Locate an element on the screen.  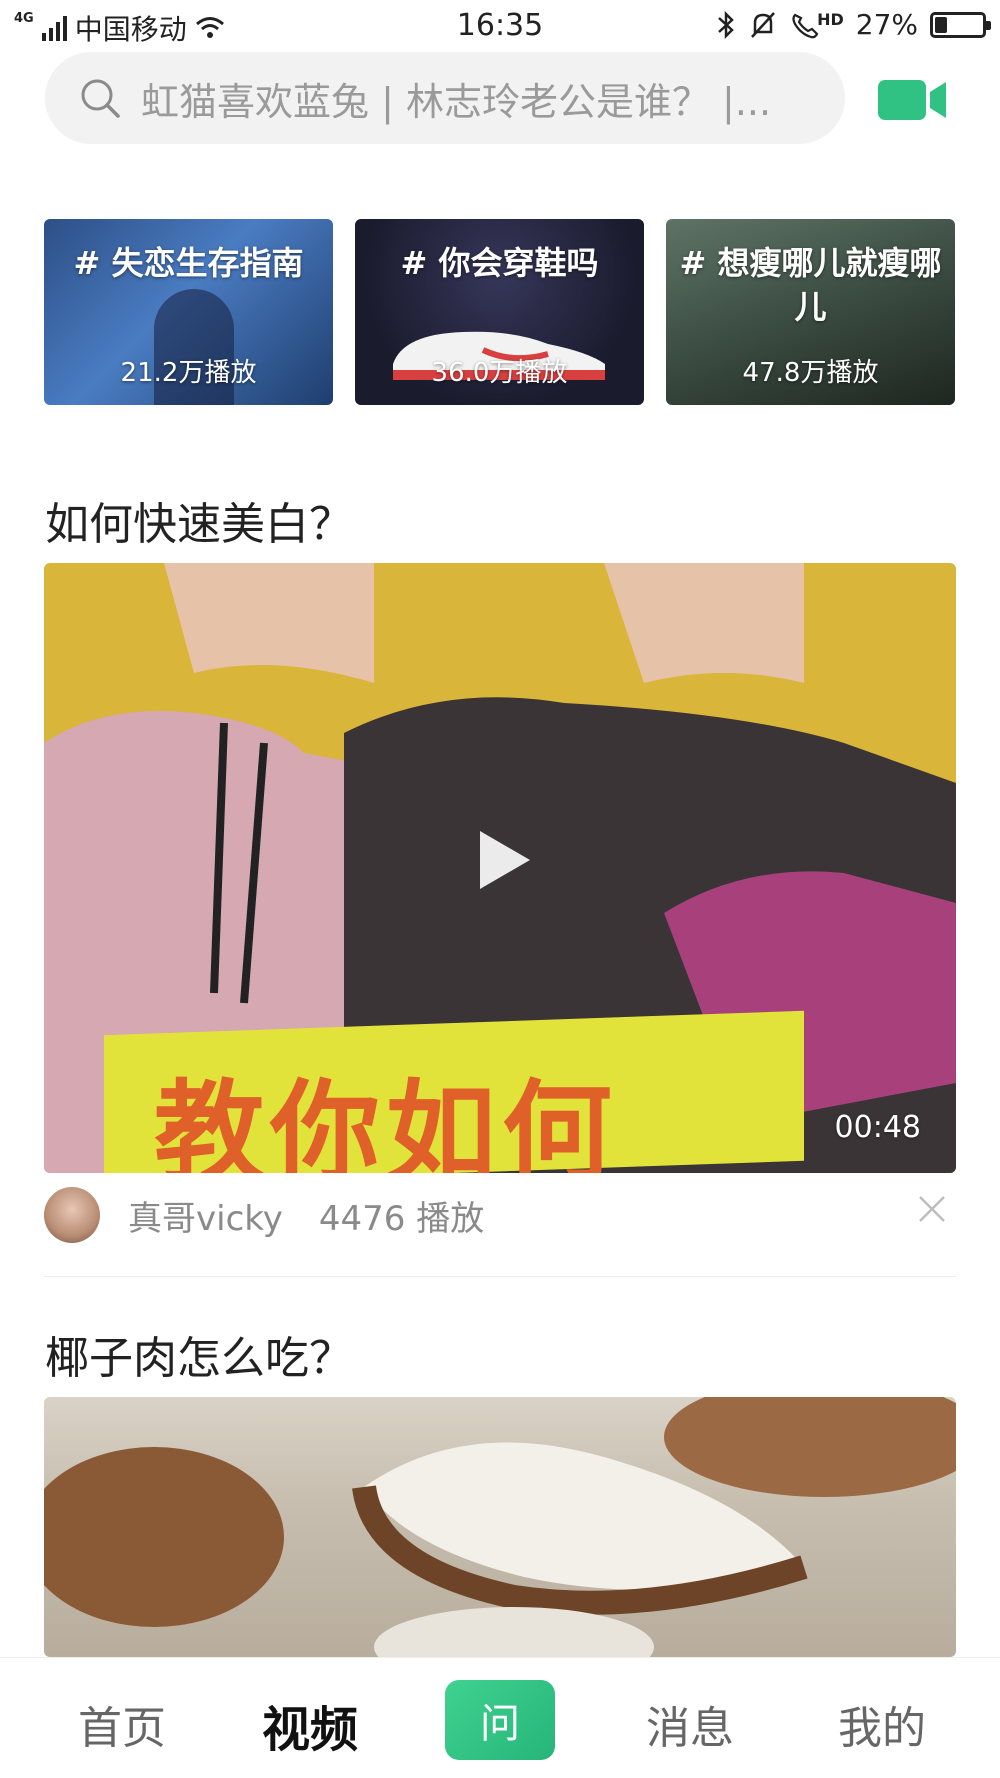
topic-title: # 失恋生存指南 is located at coordinates (188, 263).